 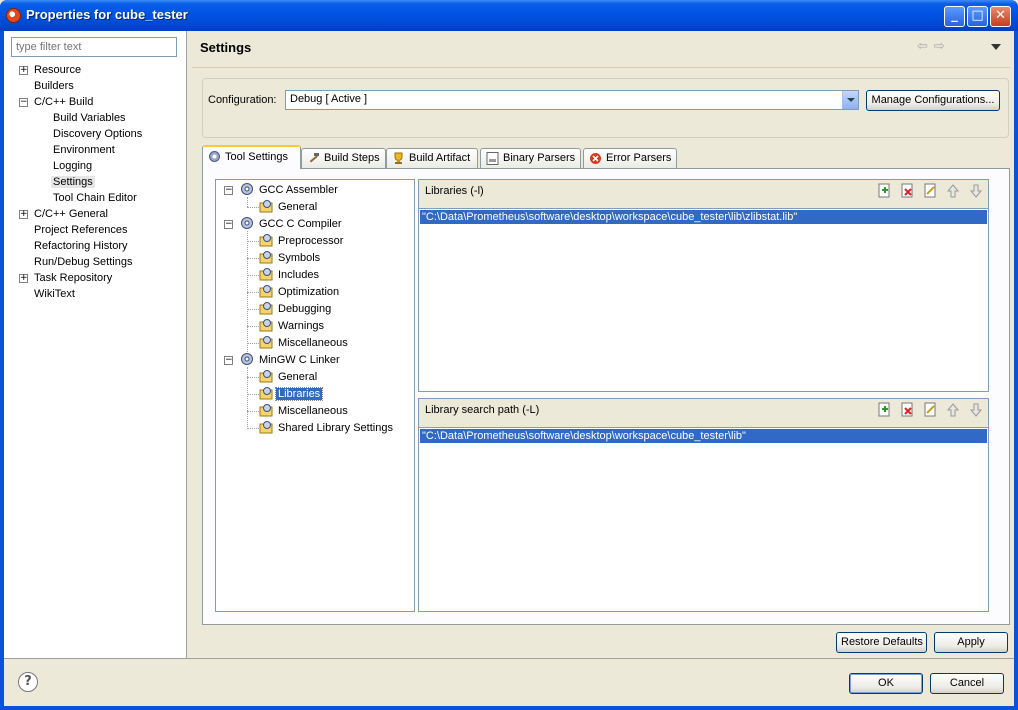 I want to click on tab-build-steps: Build Steps, so click(x=343, y=158).